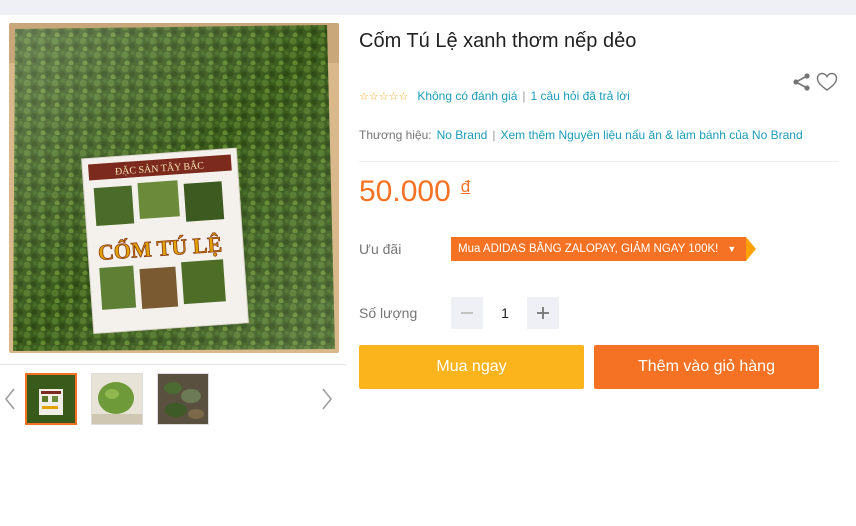  I want to click on quantity-label: Số lượng, so click(388, 313).